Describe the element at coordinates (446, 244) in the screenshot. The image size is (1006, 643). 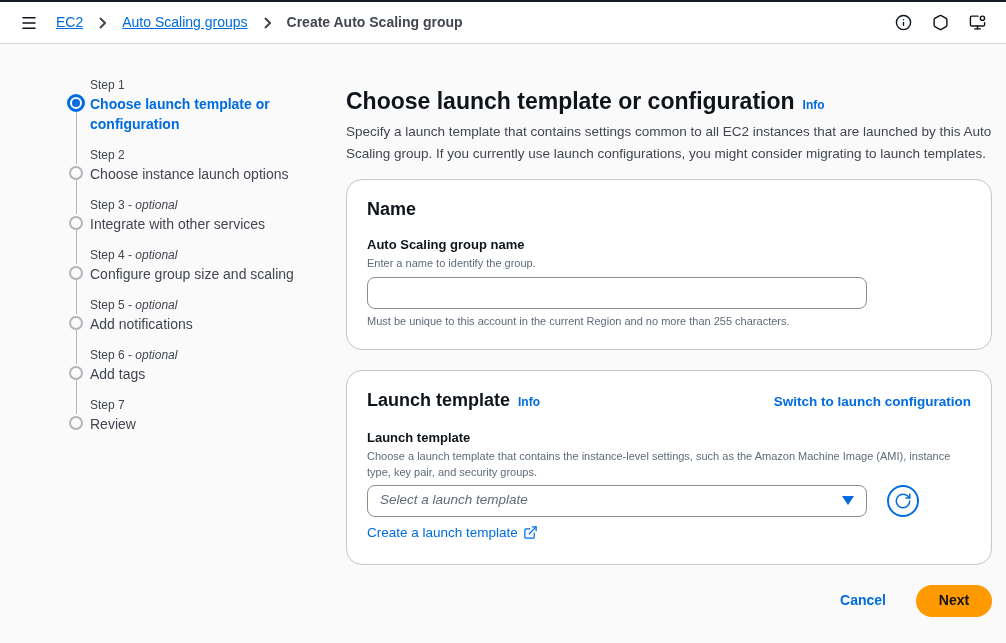
I see `field-label: Auto Scaling group name` at that location.